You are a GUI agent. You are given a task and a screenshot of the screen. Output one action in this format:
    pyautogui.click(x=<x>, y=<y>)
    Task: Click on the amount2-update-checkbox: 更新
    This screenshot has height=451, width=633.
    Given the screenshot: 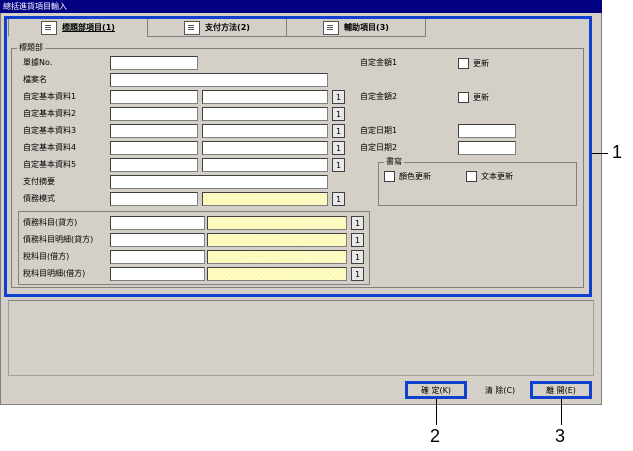 What is the action you would take?
    pyautogui.click(x=473, y=97)
    